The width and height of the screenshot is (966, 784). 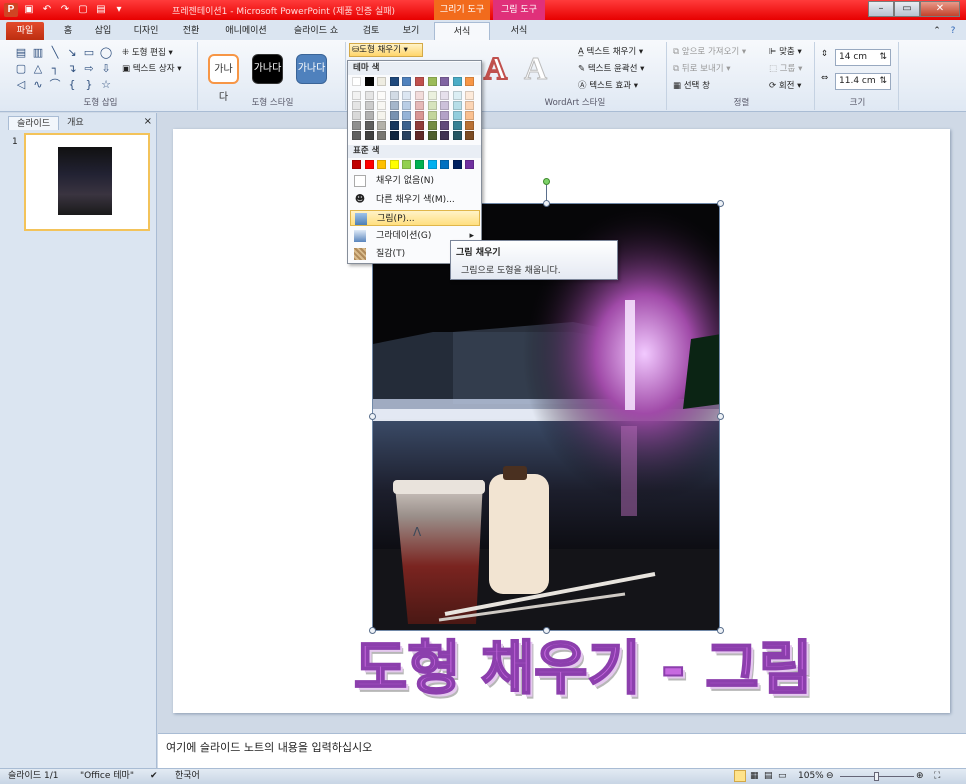 What do you see at coordinates (372, 416) in the screenshot?
I see `resize-handle-left` at bounding box center [372, 416].